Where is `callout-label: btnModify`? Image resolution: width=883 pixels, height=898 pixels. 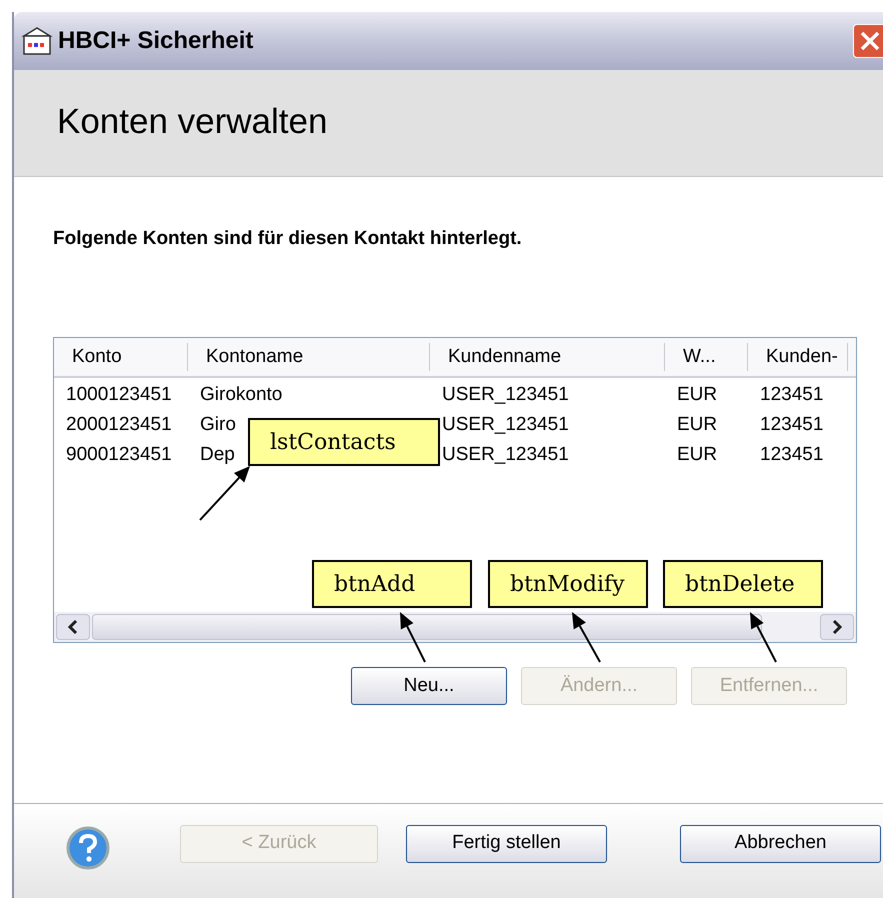 callout-label: btnModify is located at coordinates (568, 584).